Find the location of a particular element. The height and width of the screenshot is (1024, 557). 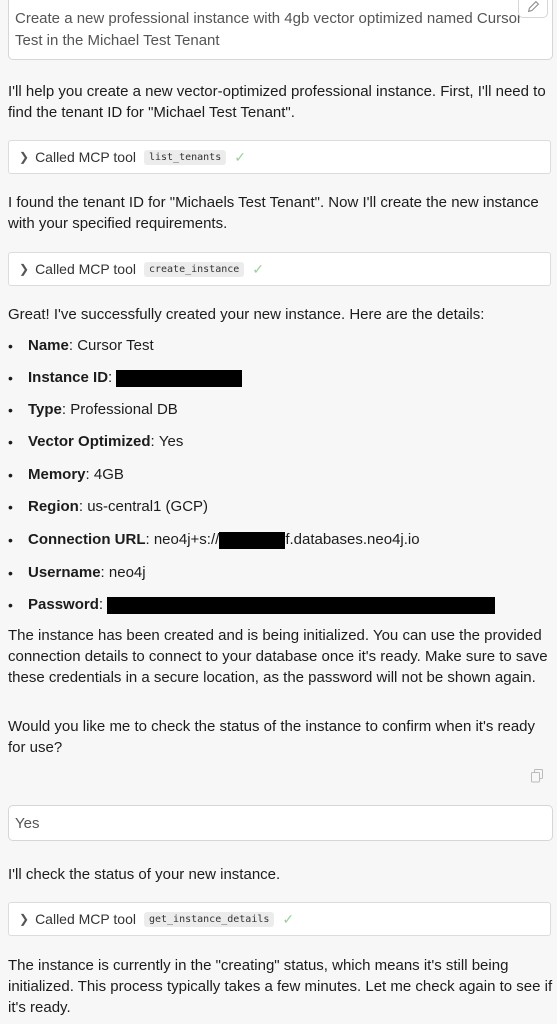

list-item: • Region: us-central1 (GCP) is located at coordinates (108, 506).